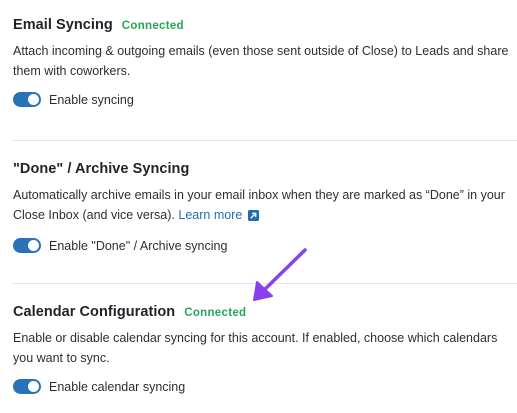 The height and width of the screenshot is (413, 517). Describe the element at coordinates (27, 99) in the screenshot. I see `enable-syncing-toggle` at that location.